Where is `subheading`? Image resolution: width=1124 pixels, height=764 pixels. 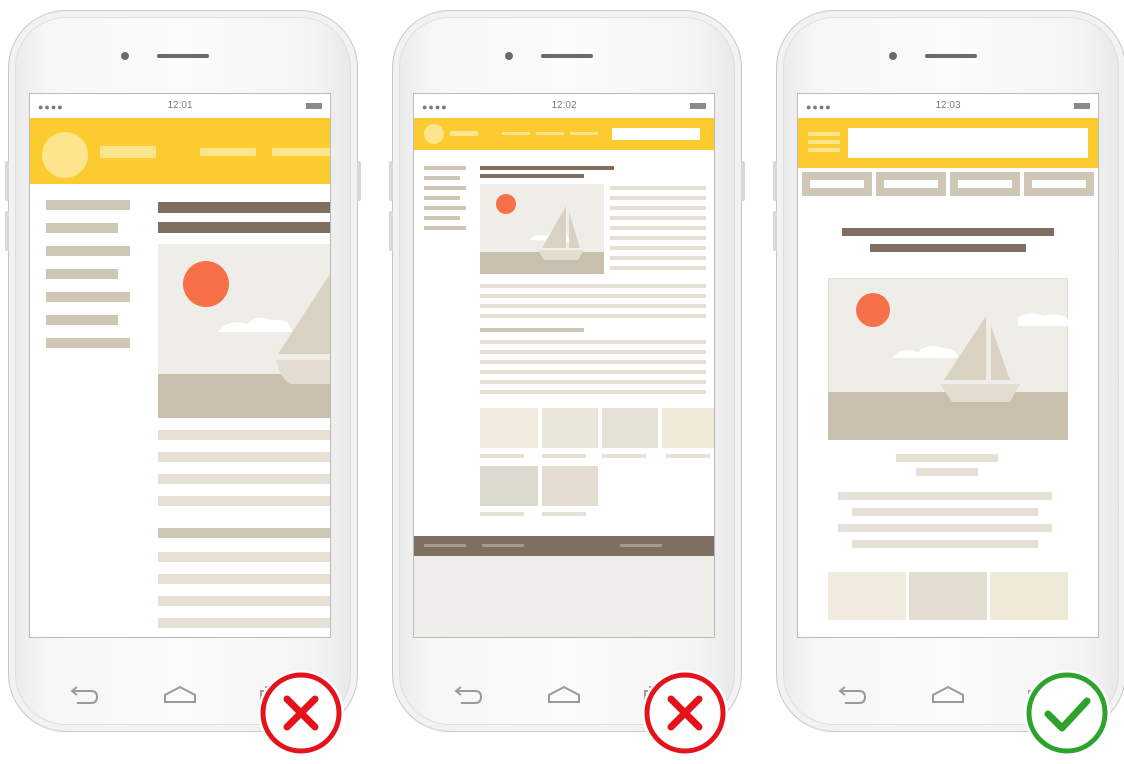
subheading is located at coordinates (244, 533).